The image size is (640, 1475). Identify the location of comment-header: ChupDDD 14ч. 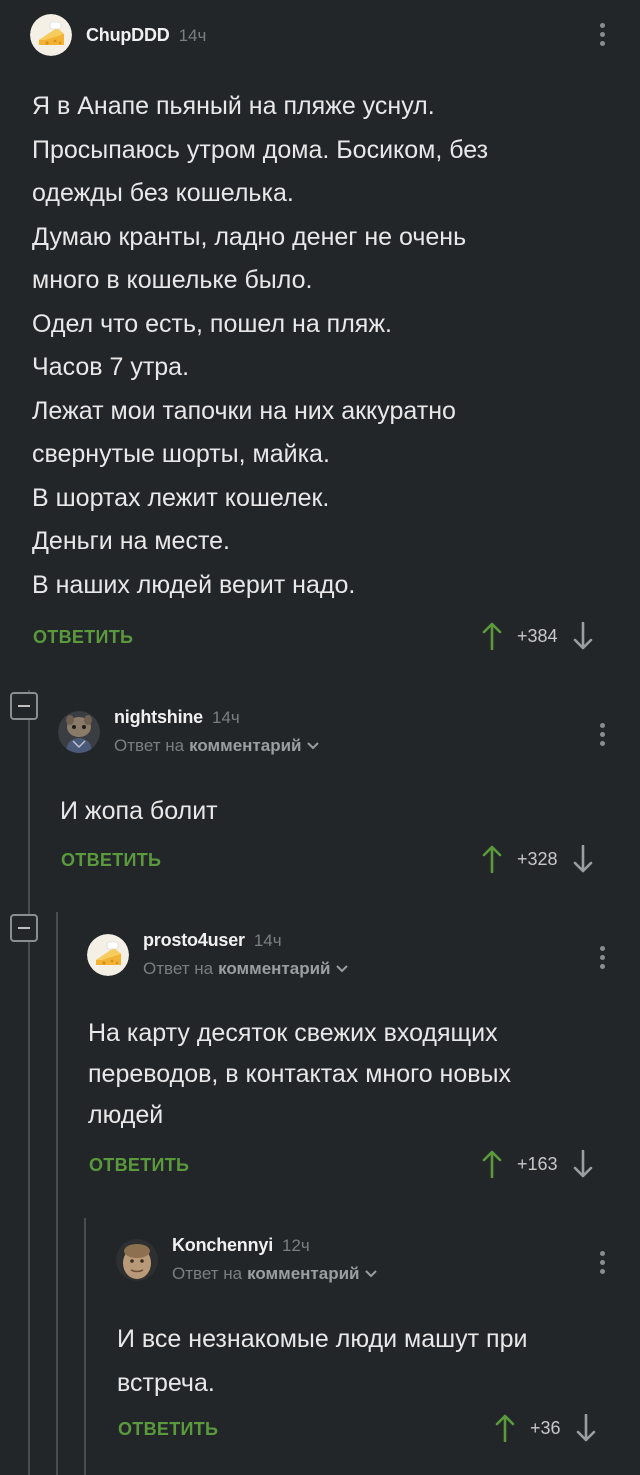
(118, 35).